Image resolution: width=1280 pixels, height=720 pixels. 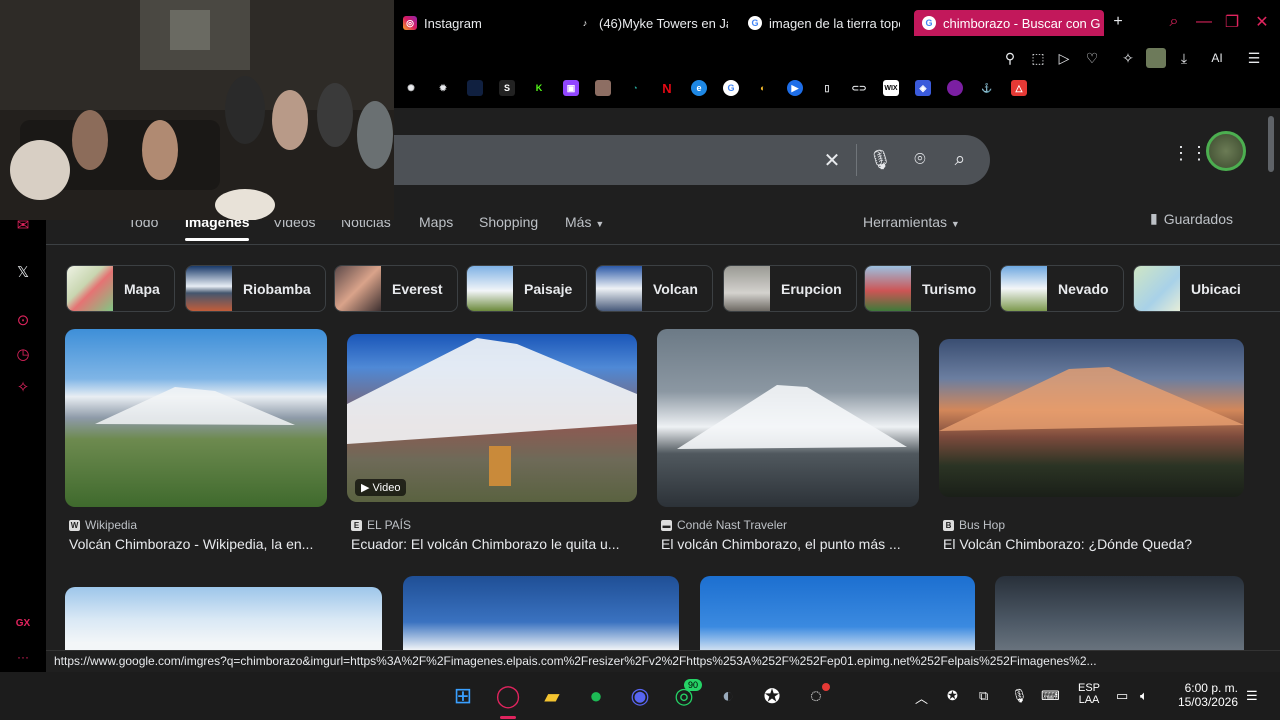 I want to click on profile-thumb-icon, so click(x=1156, y=58).